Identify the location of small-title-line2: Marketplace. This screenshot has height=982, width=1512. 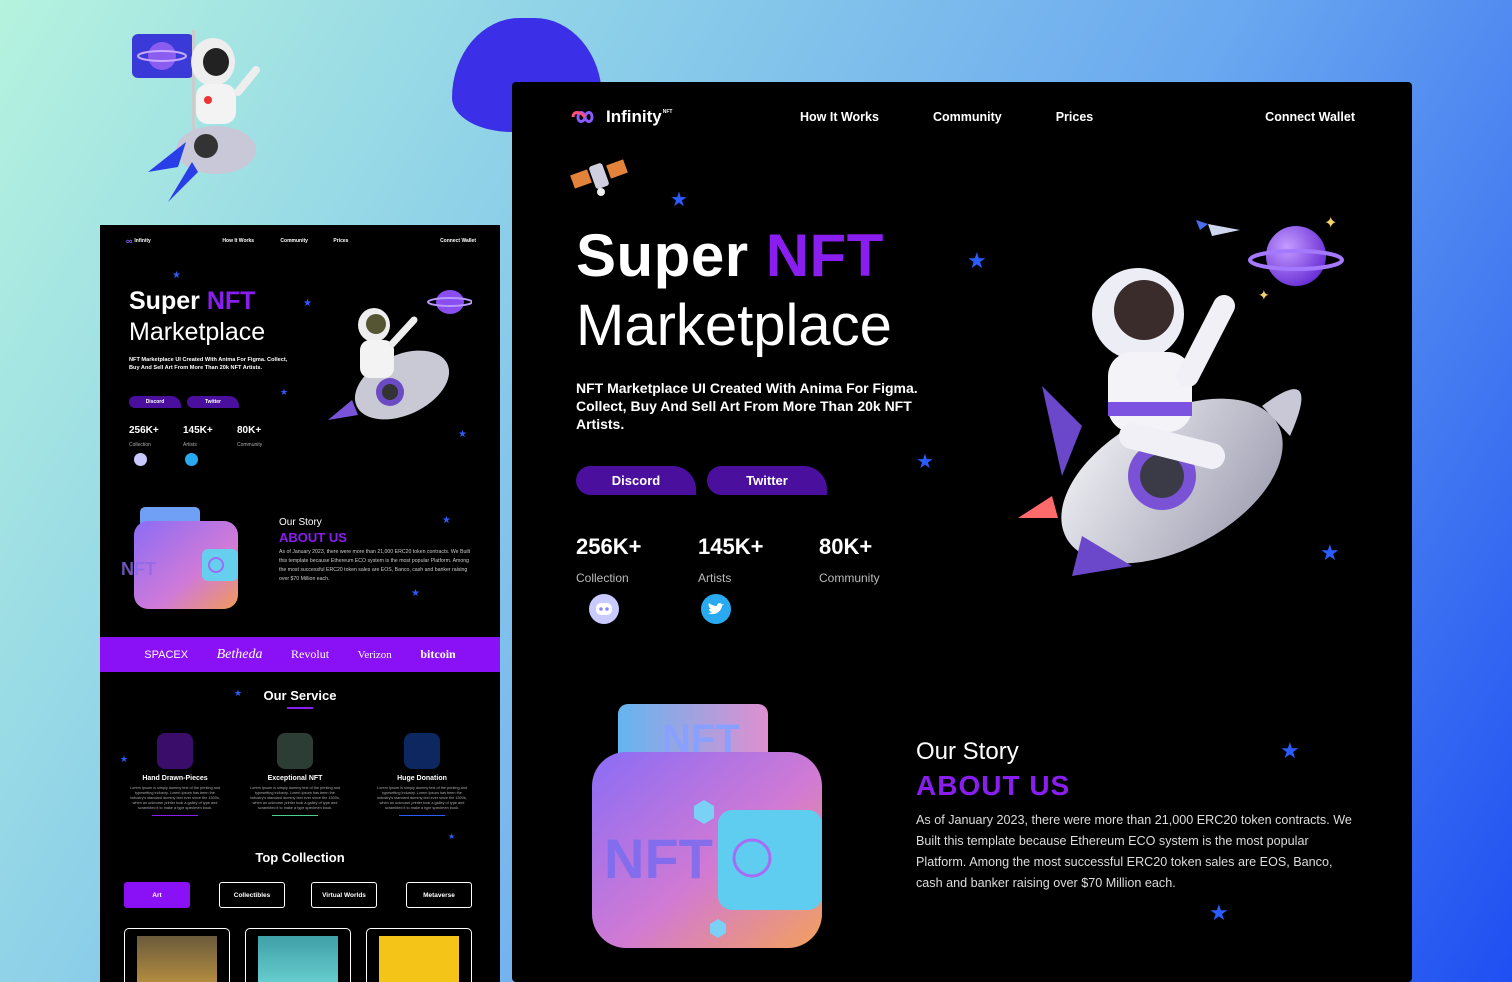
(197, 332).